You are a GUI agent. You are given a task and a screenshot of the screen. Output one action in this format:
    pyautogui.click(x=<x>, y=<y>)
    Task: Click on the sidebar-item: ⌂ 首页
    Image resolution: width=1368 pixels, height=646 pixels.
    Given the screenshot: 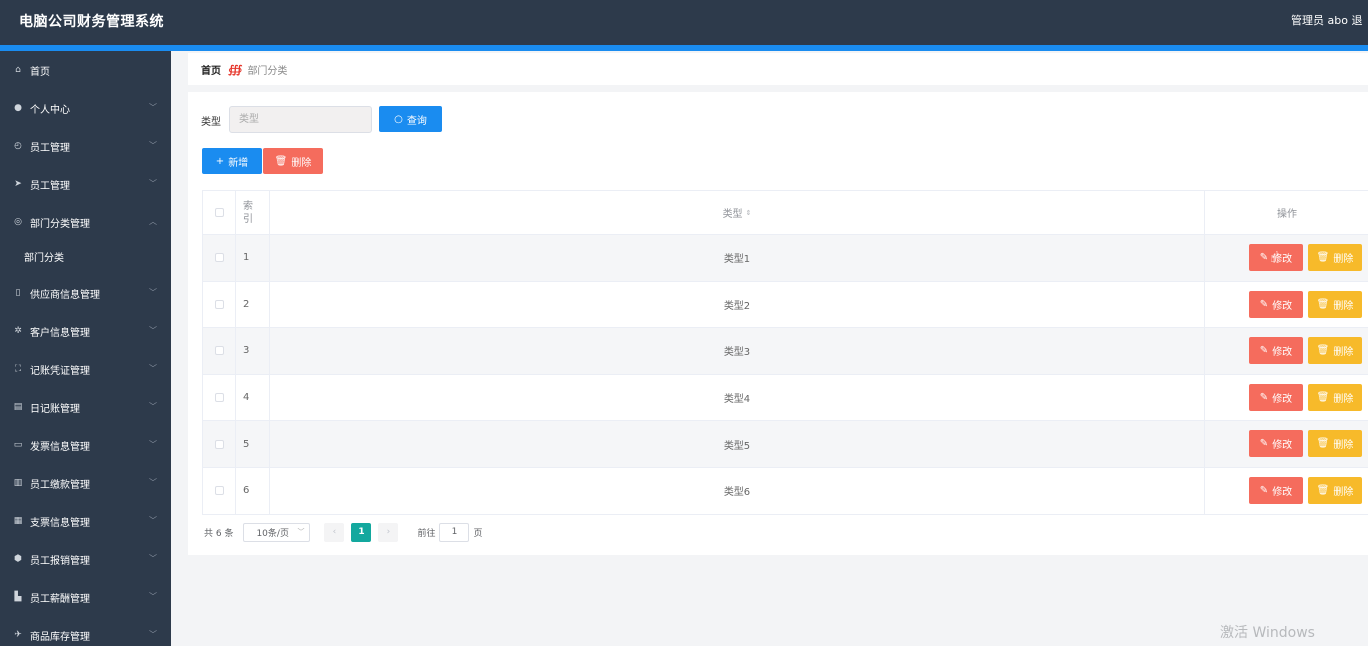 What is the action you would take?
    pyautogui.click(x=85, y=70)
    